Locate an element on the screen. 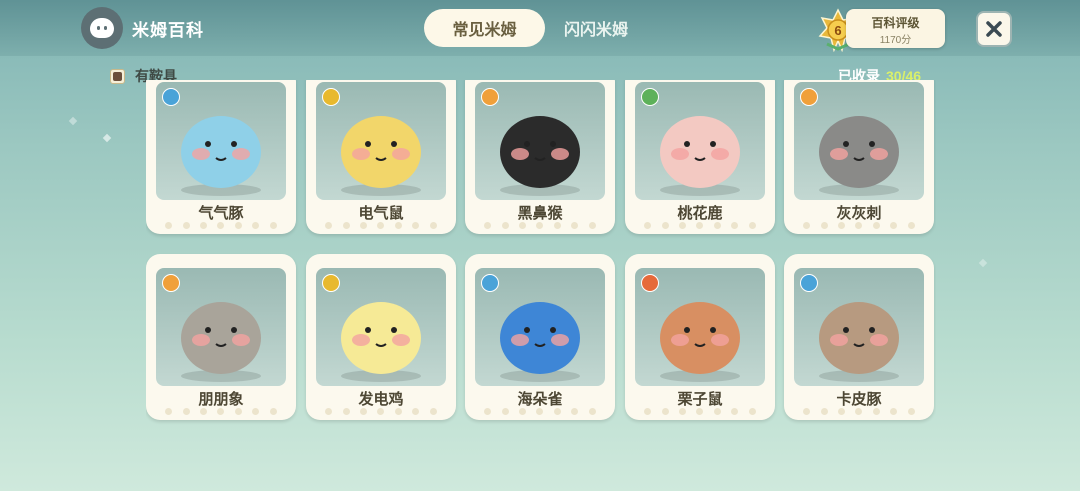 Image resolution: width=1080 pixels, height=491 pixels. app-title: 米姆百科 is located at coordinates (168, 30).